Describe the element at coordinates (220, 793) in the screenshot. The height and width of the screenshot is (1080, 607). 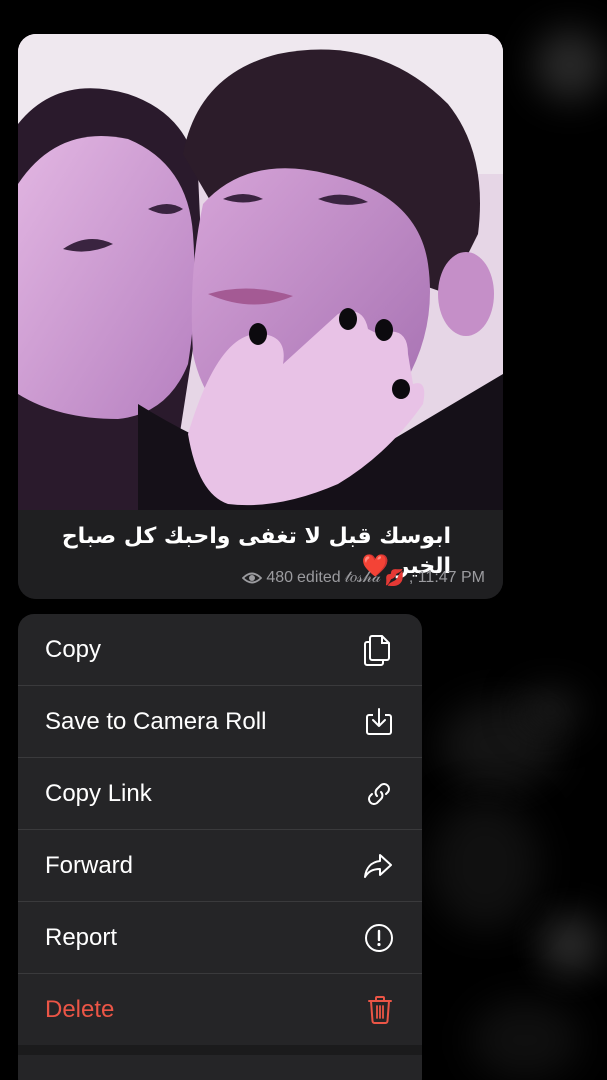
I see `copy-link-menu-item: Copy Link` at that location.